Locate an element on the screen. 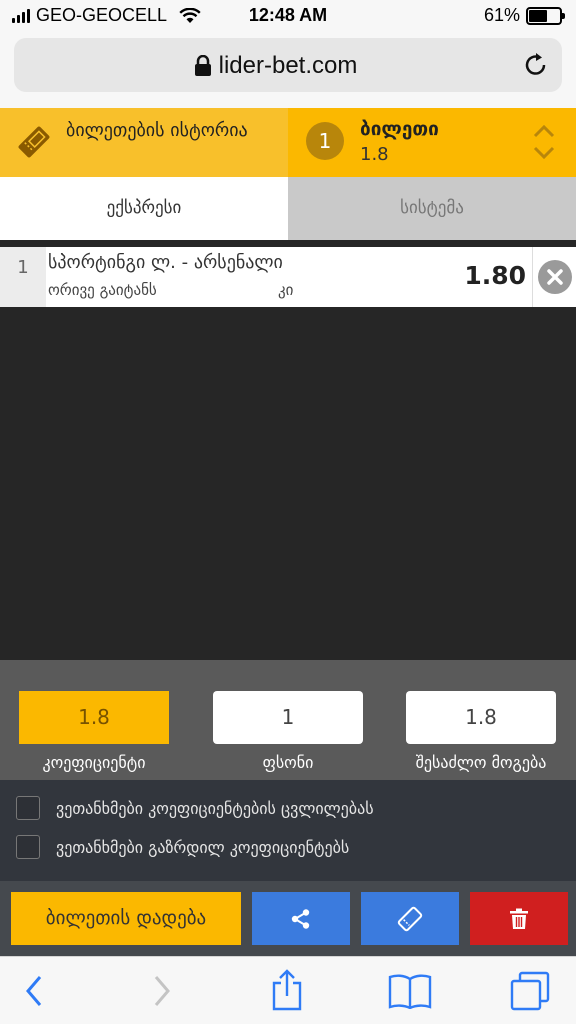 Image resolution: width=576 pixels, height=1024 pixels. wifi-icon is located at coordinates (190, 15).